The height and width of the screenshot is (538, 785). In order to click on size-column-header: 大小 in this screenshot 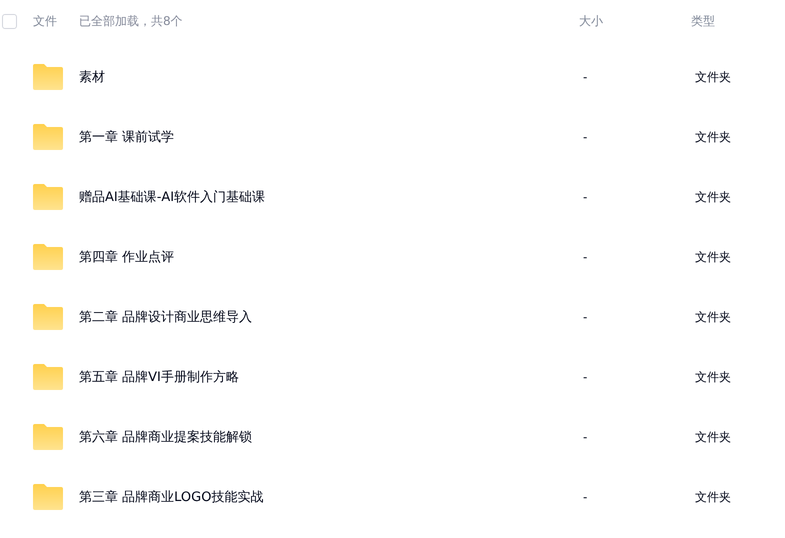, I will do `click(635, 21)`.